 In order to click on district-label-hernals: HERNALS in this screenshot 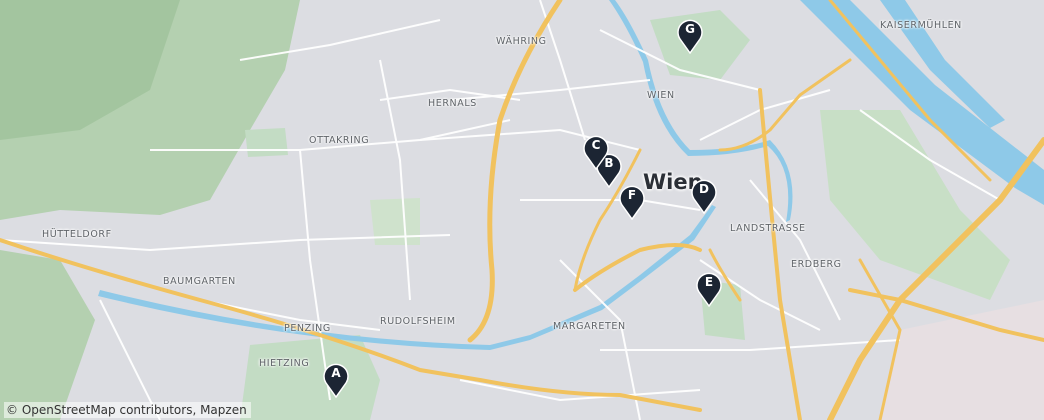, I will do `click(452, 103)`.